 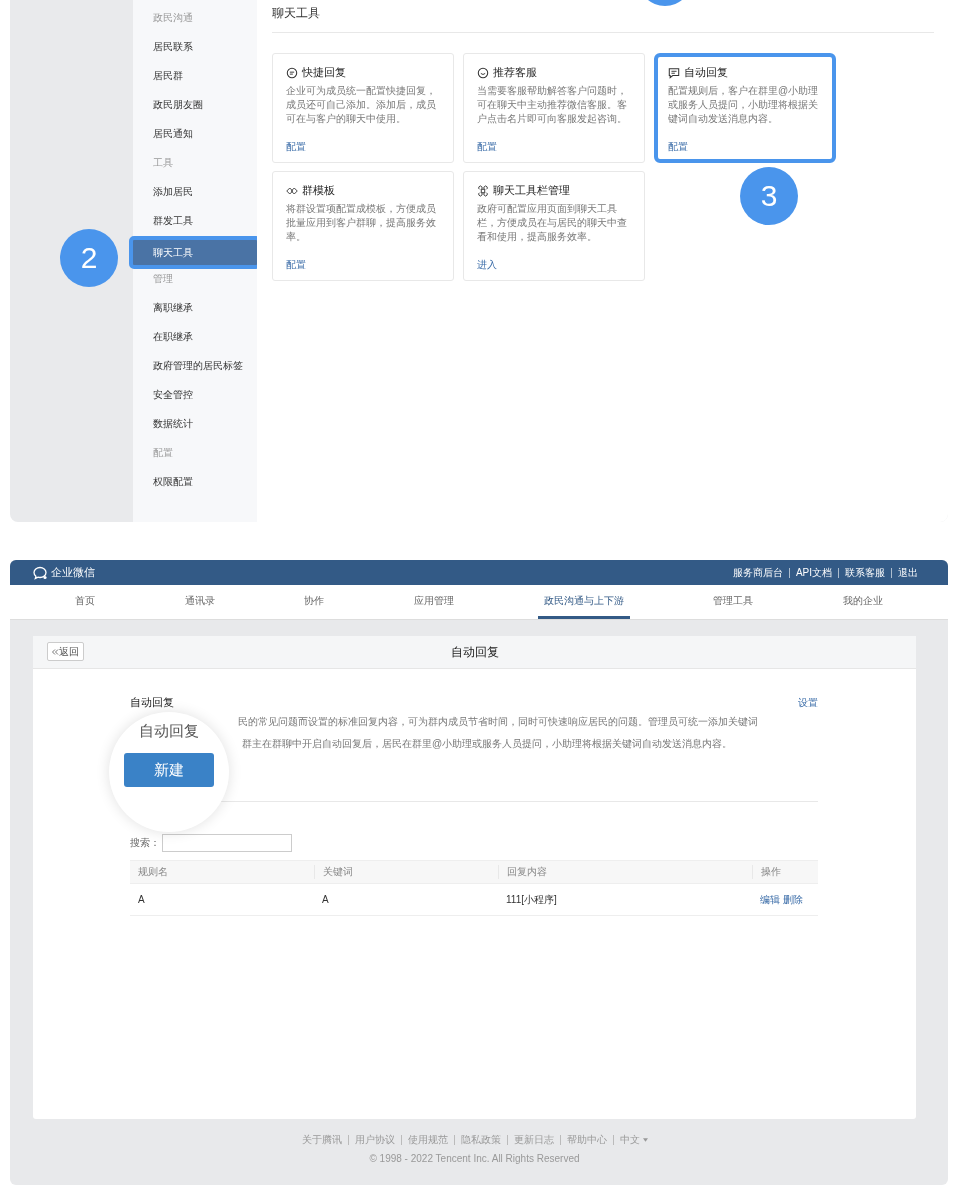 I want to click on column-header: 操作, so click(x=785, y=872).